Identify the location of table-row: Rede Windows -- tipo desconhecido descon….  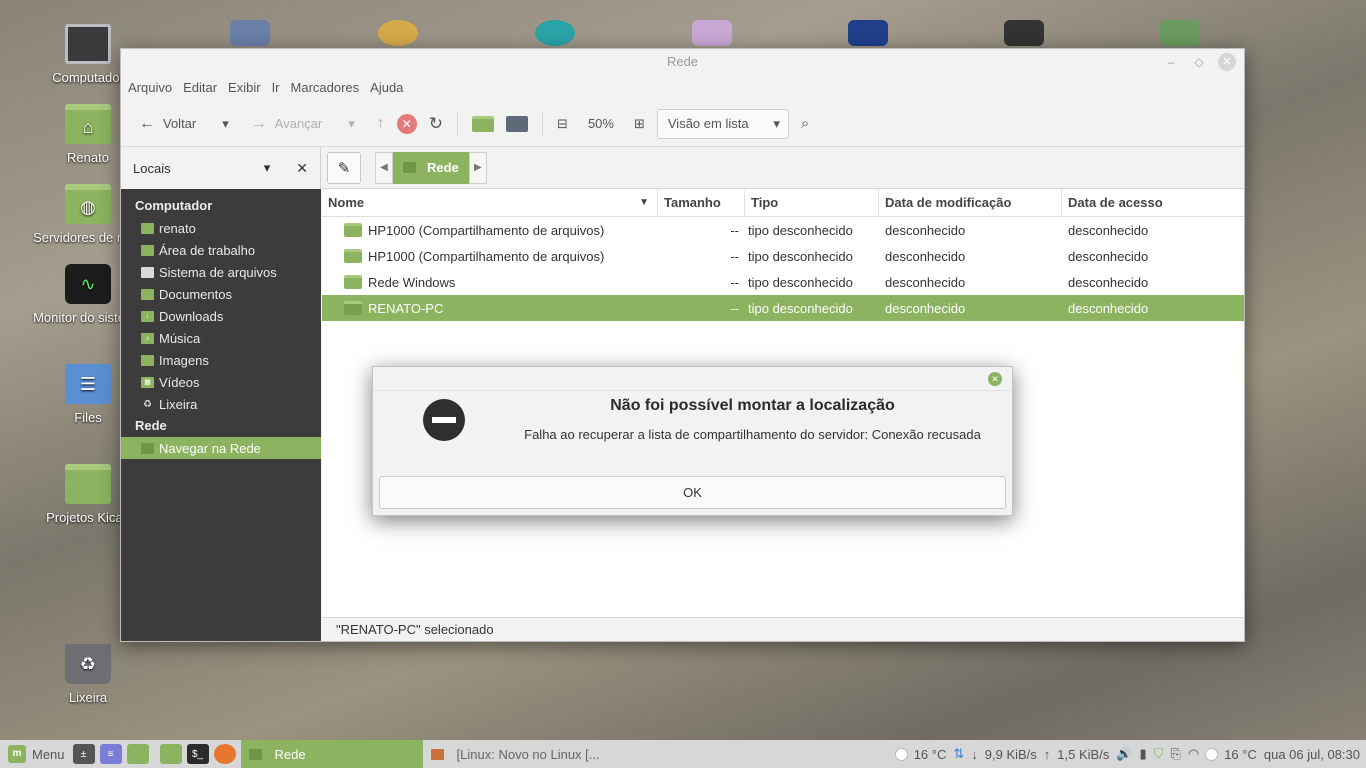
(783, 282).